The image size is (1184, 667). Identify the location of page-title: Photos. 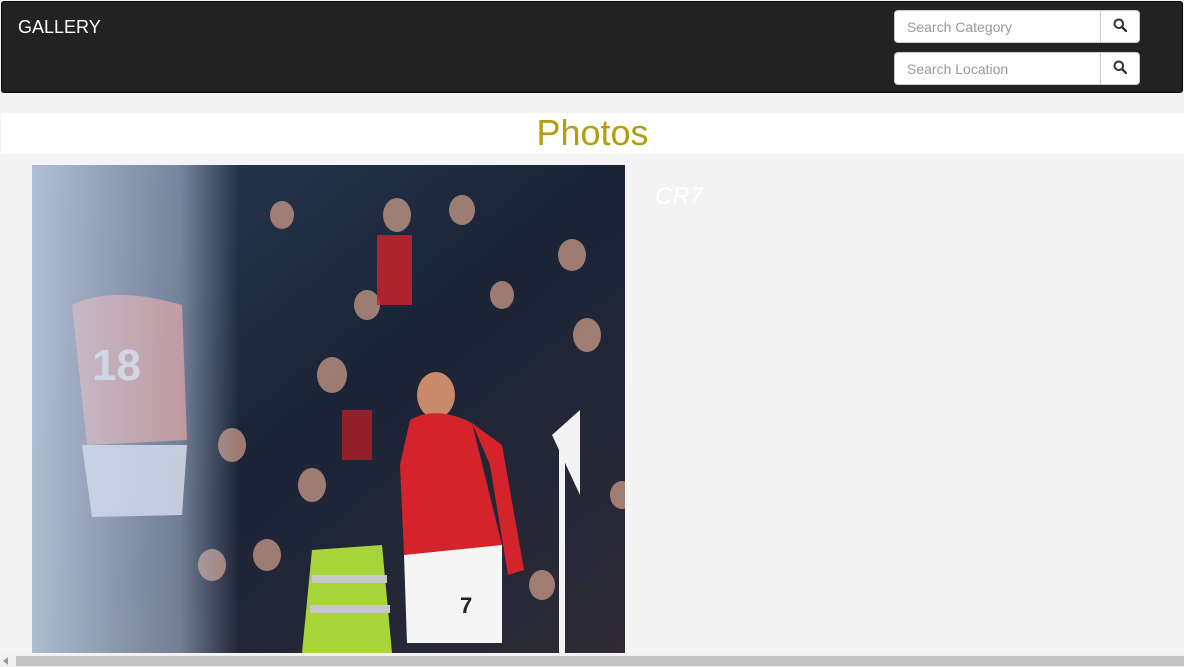
(592, 132).